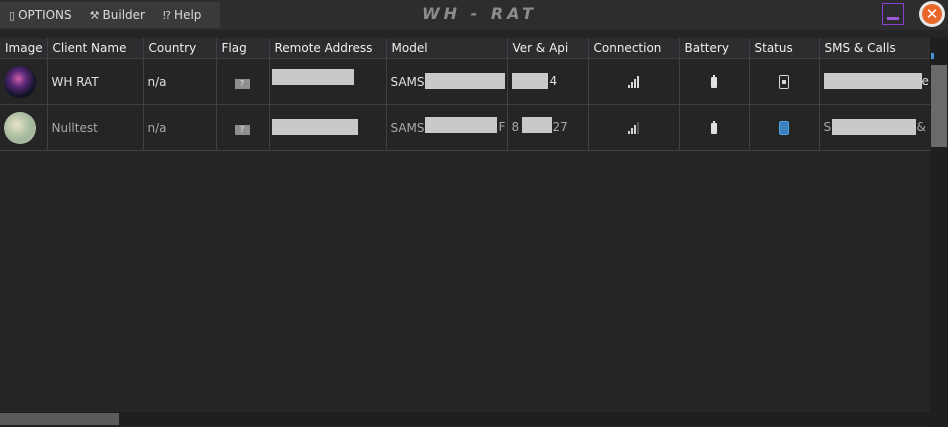 This screenshot has height=427, width=948. I want to click on document-icon: ▯, so click(12, 15).